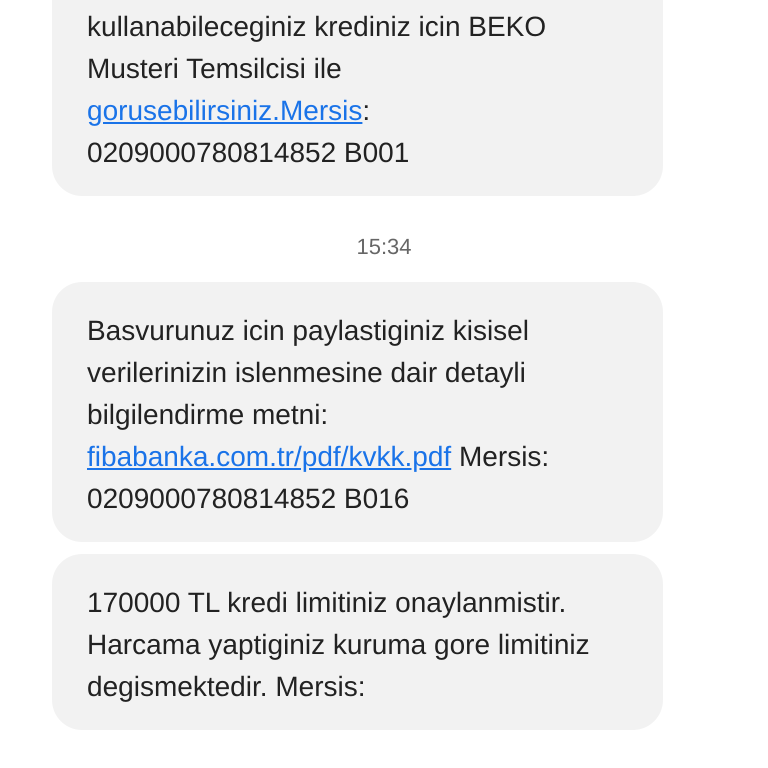  Describe the element at coordinates (339, 645) in the screenshot. I see `message-text: 170000 TL kredi limitiniz onaylanmistir. Harcama yaptiginiz kuruma gore limitiniz degismektedir. Mersis:` at that location.